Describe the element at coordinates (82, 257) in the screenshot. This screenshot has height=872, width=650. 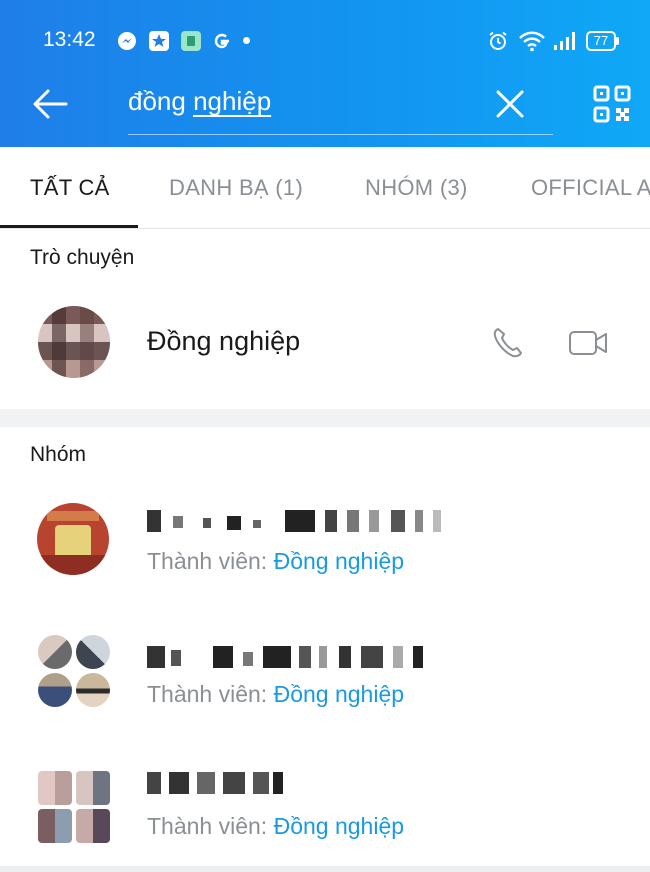
I see `chat-section-title: Trò chuyện` at that location.